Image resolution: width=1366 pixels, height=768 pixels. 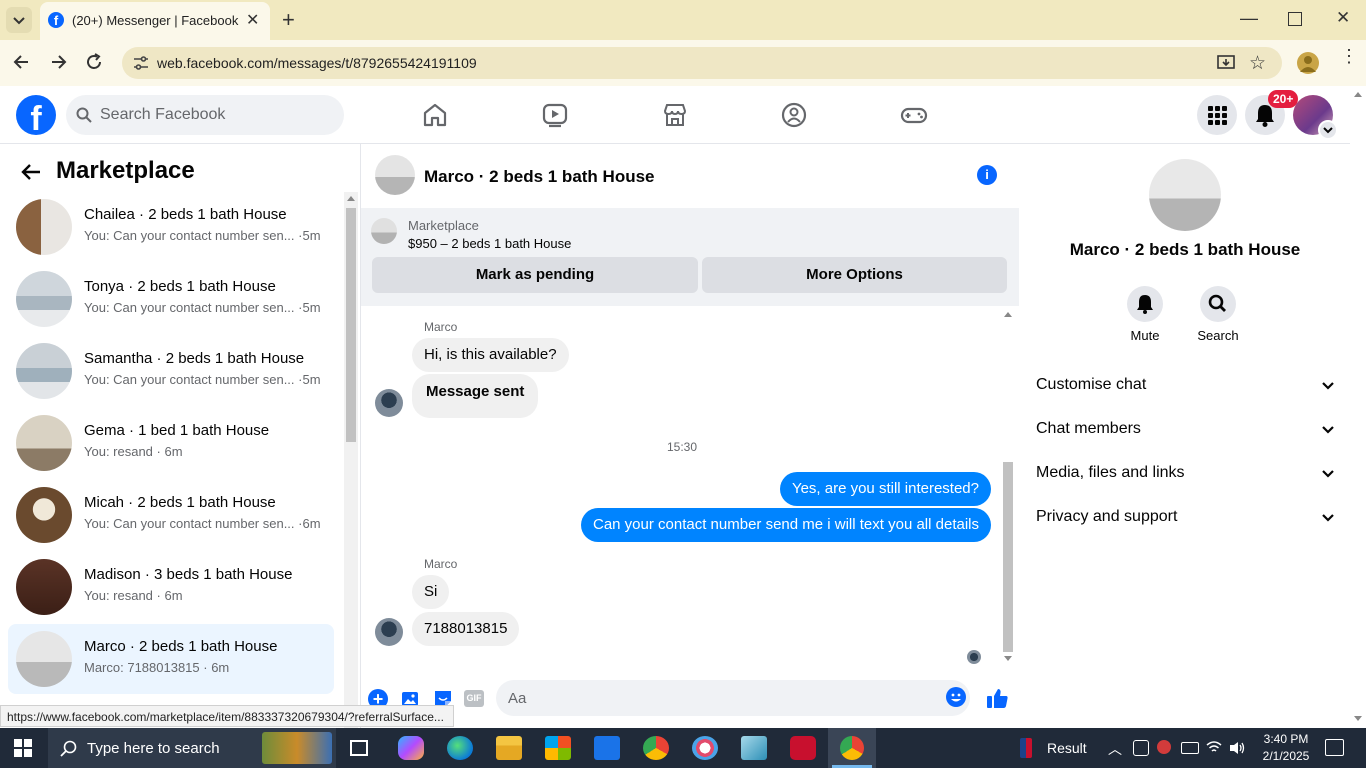 I want to click on browser-tab: f (20+) Messenger | Facebook ✕, so click(x=155, y=21).